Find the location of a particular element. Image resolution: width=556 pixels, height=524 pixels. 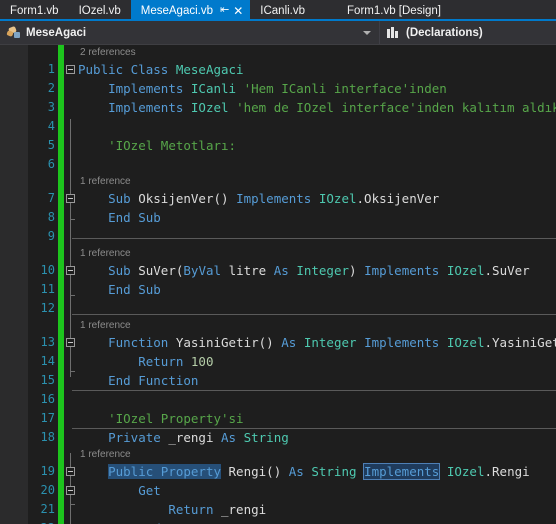

class-dropdown: MeseAgaci is located at coordinates (189, 32).